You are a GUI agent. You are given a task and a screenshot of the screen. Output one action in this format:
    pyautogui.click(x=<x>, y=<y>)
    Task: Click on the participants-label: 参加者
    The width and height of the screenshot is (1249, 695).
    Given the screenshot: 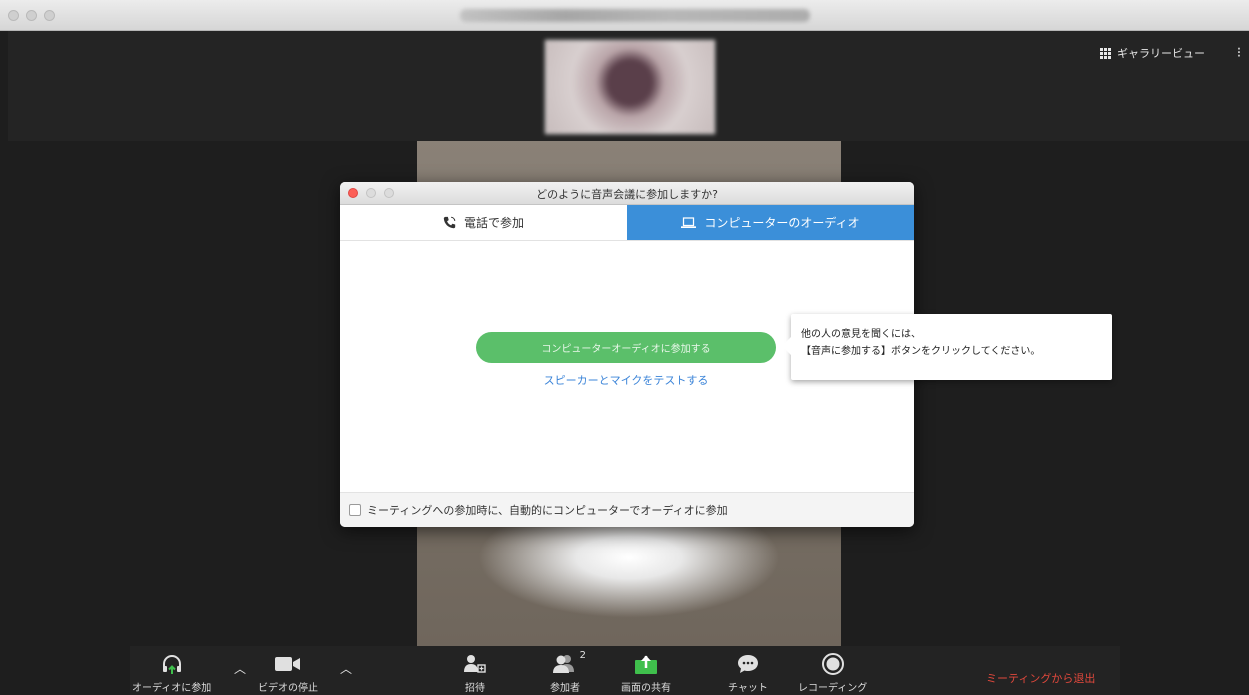 What is the action you would take?
    pyautogui.click(x=565, y=688)
    